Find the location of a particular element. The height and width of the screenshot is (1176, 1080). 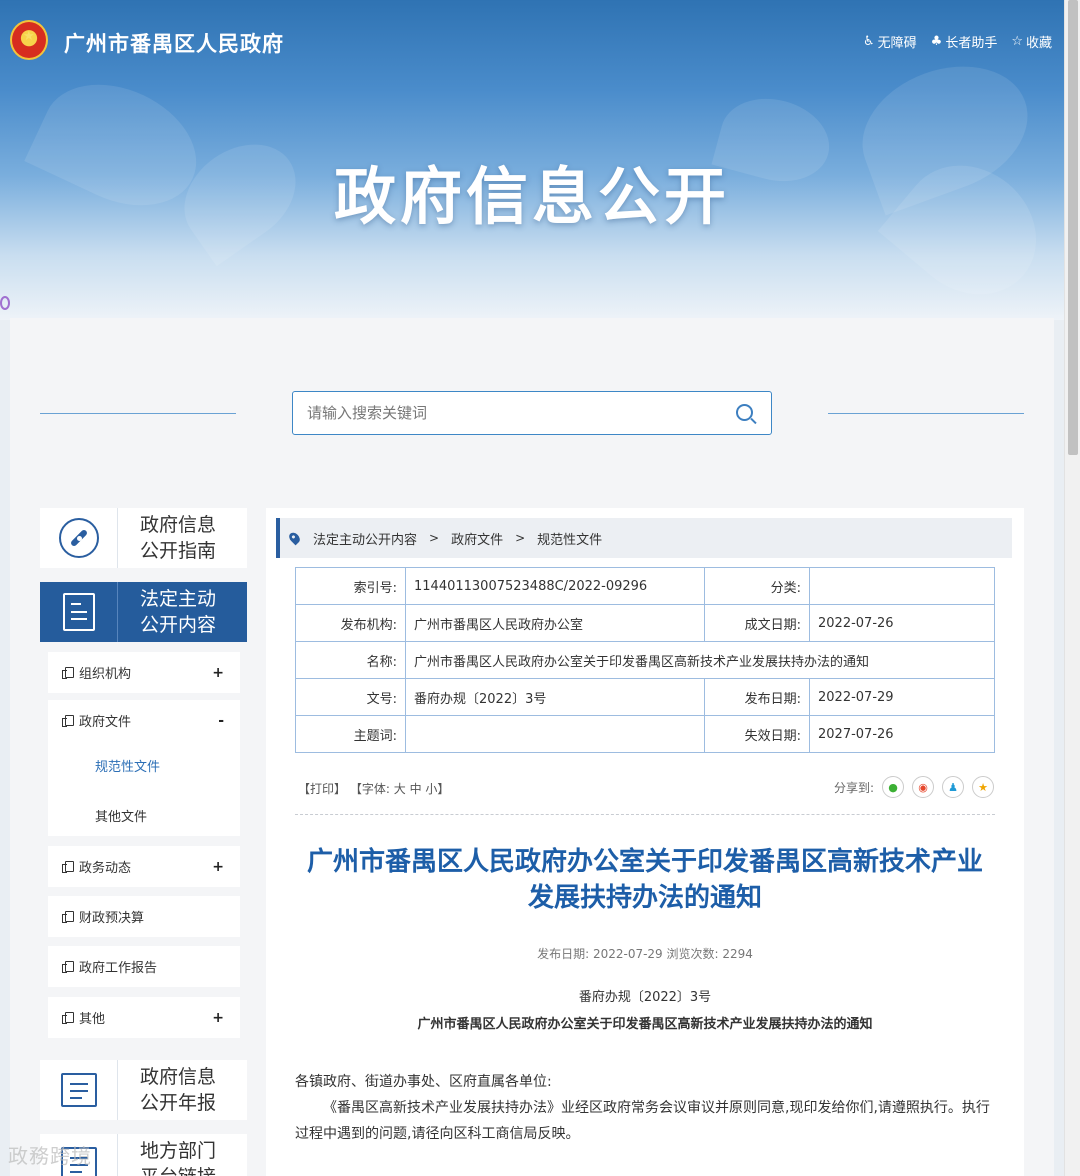

table-label: 名称: is located at coordinates (350, 660).